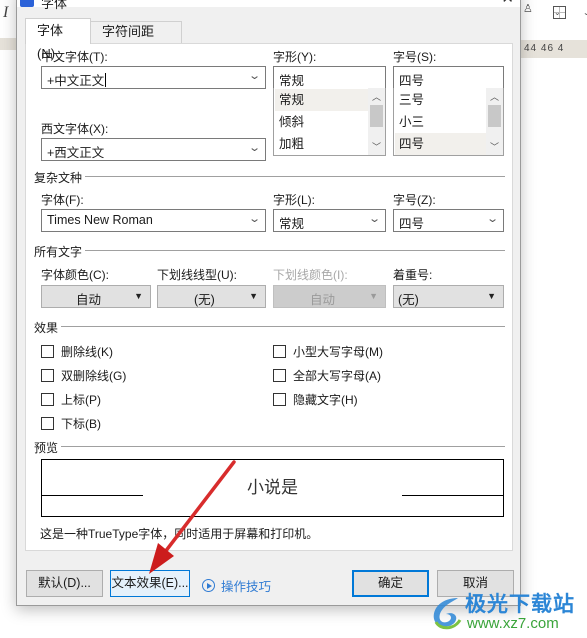  I want to click on underline-style-dropdown: (无) ▼, so click(211, 296).